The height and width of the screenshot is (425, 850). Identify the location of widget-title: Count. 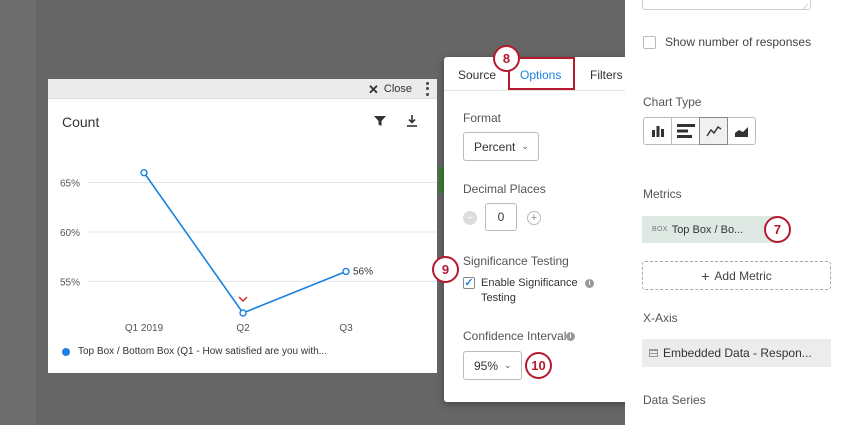
(81, 122).